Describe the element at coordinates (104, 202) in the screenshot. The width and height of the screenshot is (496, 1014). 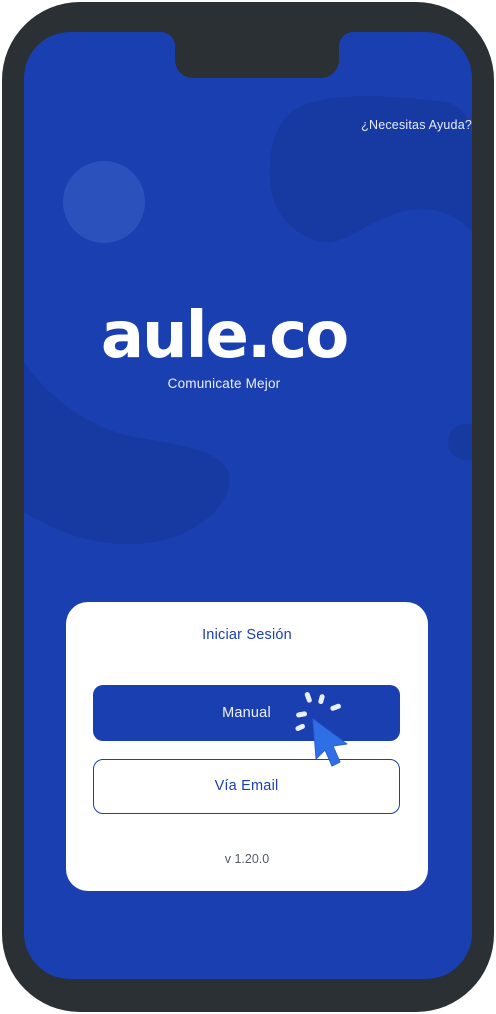
I see `background-circle` at that location.